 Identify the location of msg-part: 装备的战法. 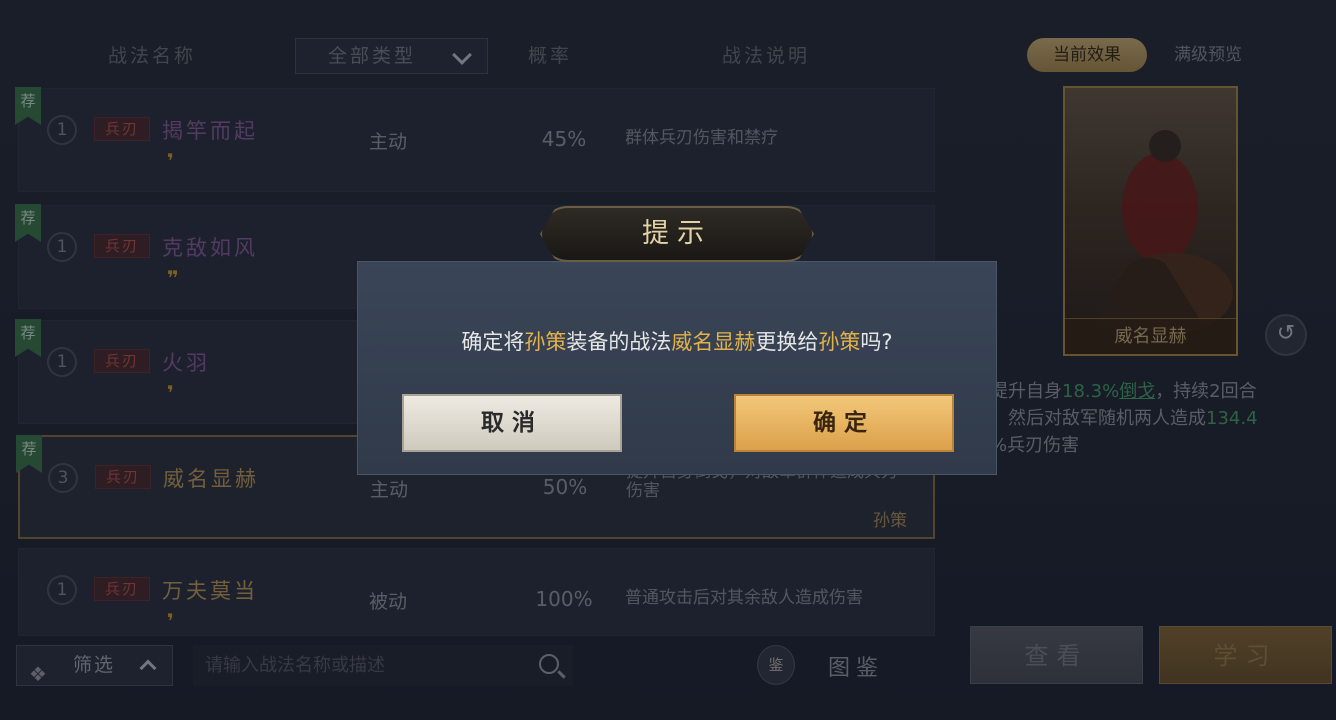
(619, 342).